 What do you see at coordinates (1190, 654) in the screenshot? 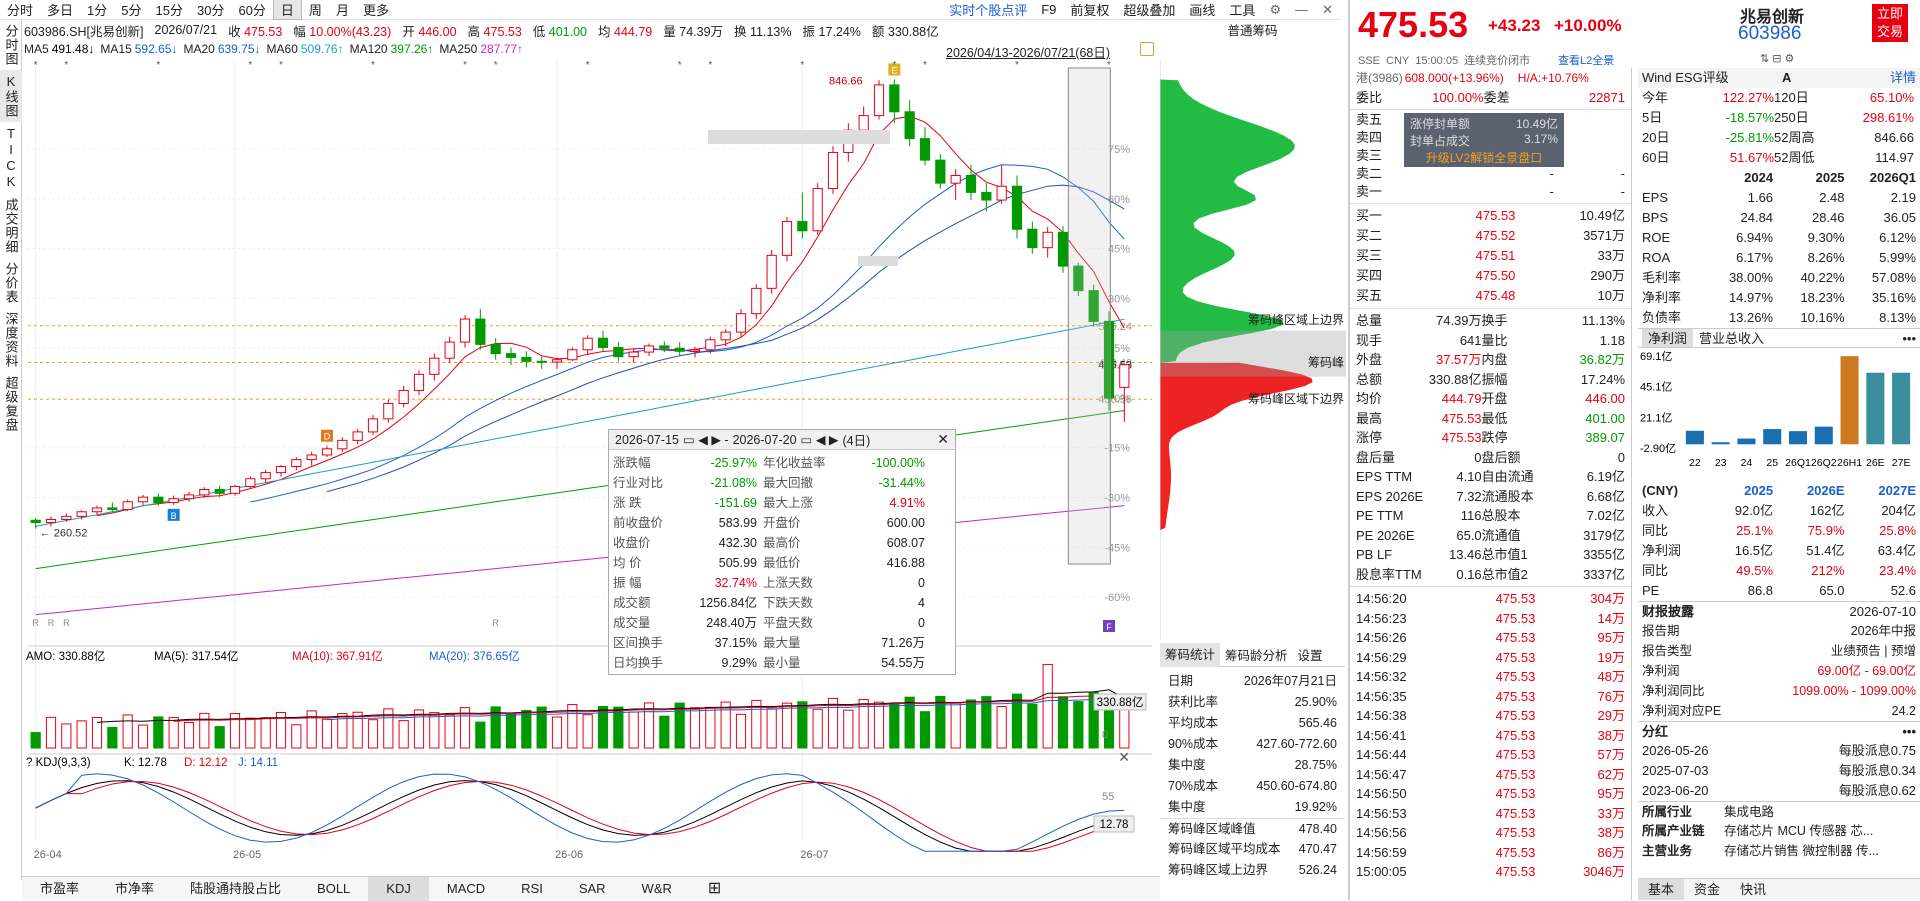
I see `chip-tab-0: 筹码统计` at bounding box center [1190, 654].